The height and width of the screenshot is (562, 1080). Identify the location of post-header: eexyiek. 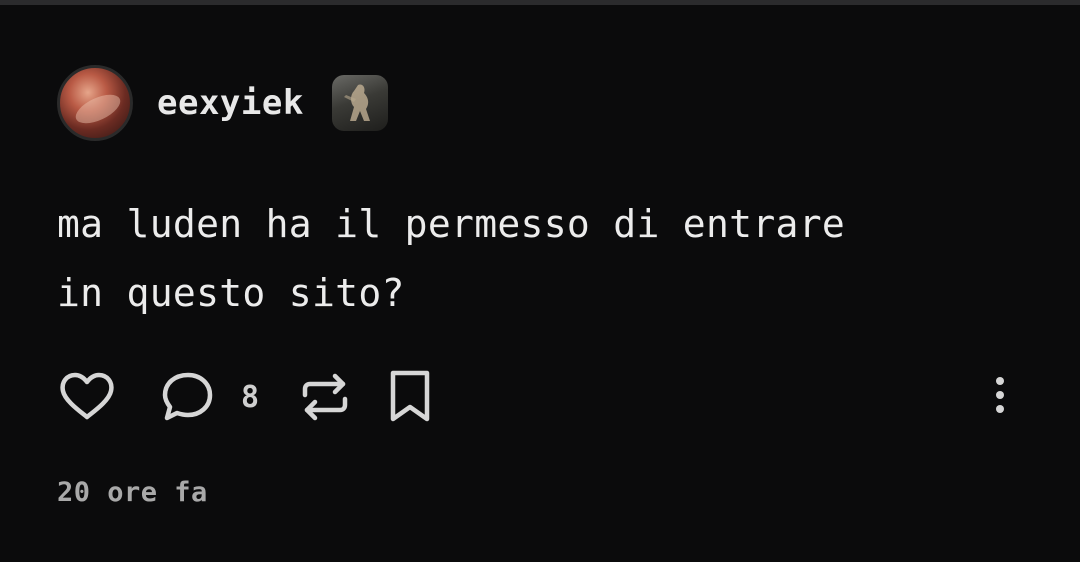
(222, 103).